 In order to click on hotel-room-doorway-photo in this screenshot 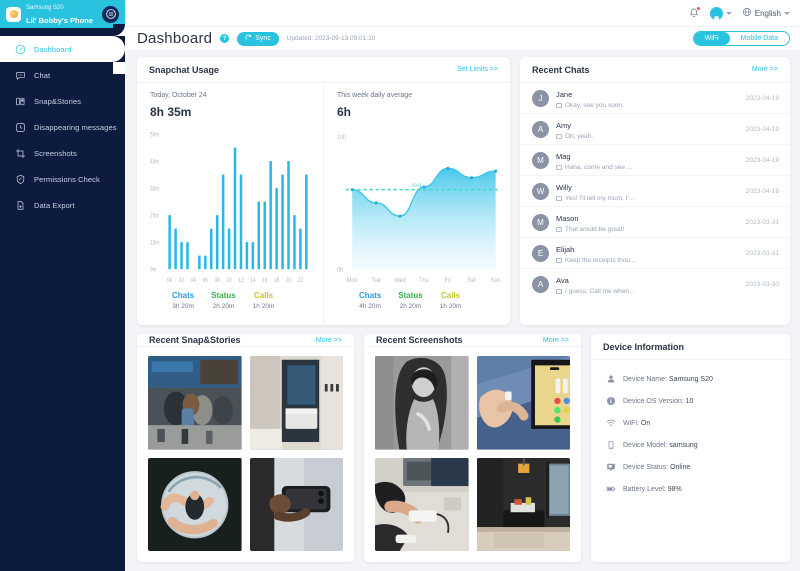, I will do `click(296, 403)`.